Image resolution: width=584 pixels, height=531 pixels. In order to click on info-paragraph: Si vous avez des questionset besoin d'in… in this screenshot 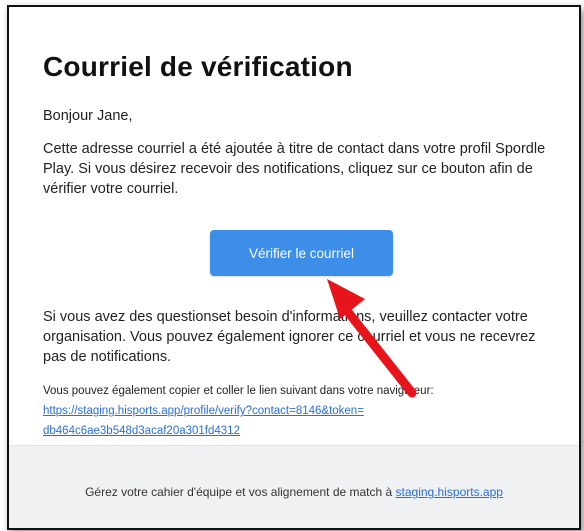, I will do `click(289, 337)`.